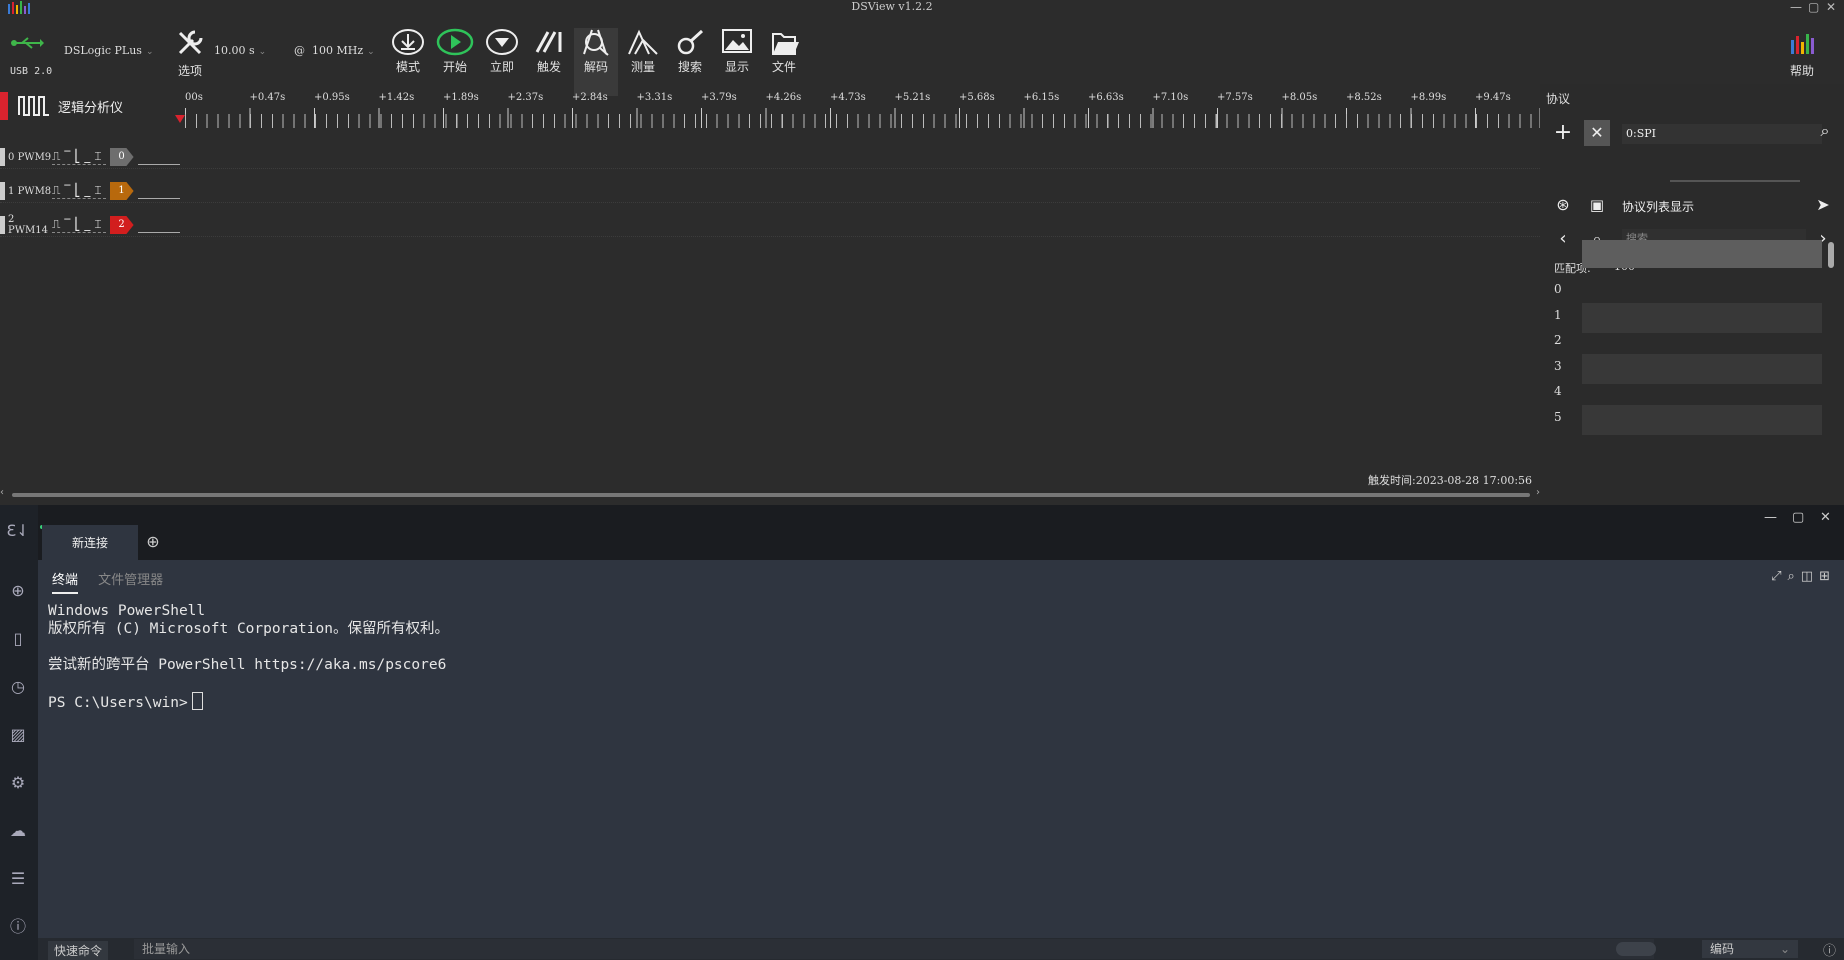  I want to click on settings-circle-icon: ⊛, so click(1563, 205).